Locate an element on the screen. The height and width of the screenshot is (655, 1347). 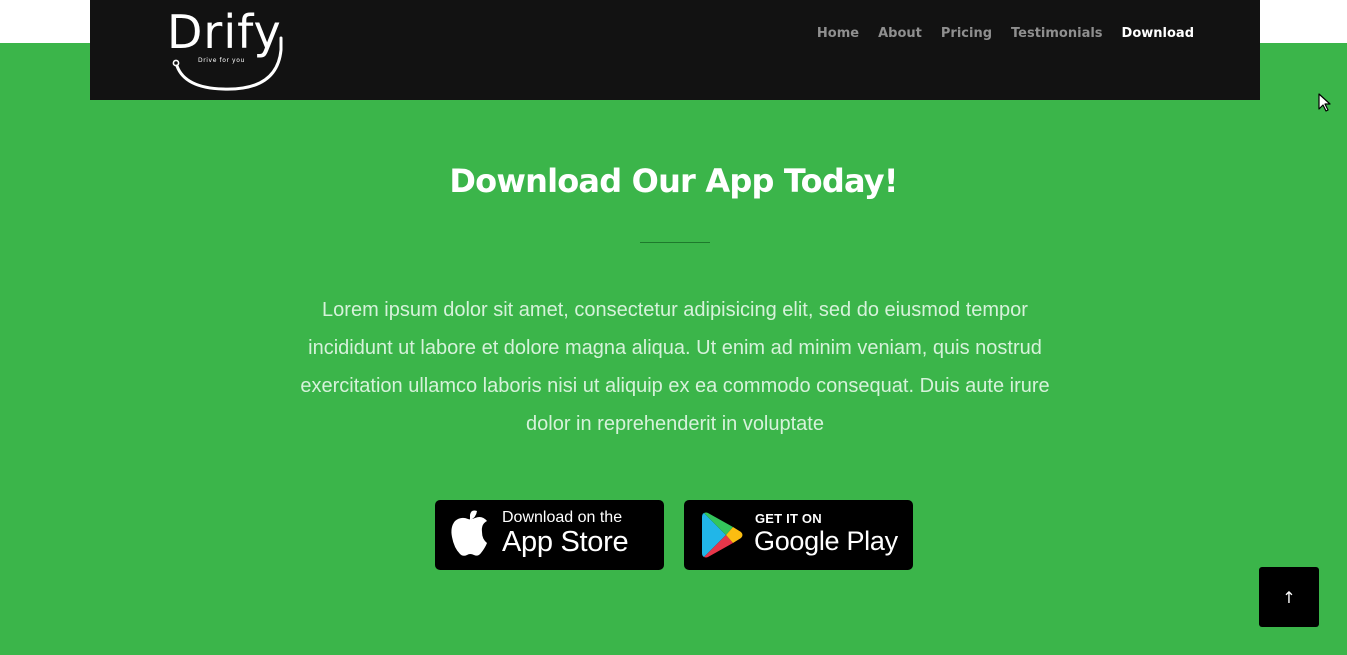
app-store-big-label: App Store is located at coordinates (565, 542).